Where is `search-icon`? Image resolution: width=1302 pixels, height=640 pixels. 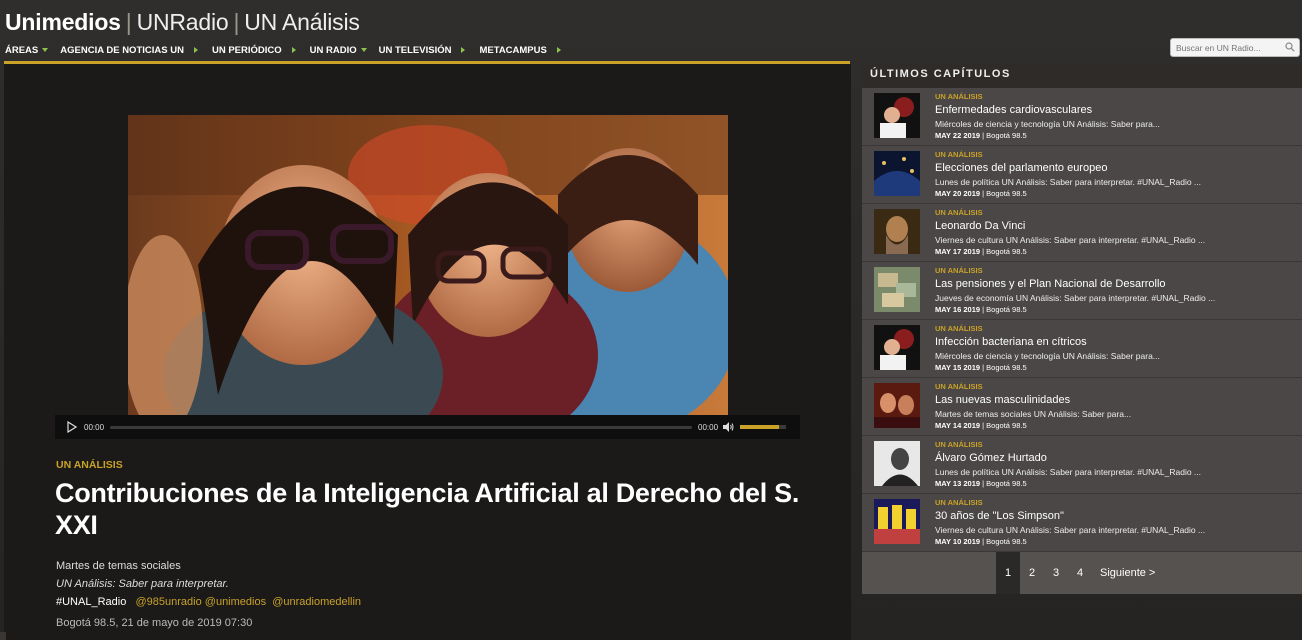
search-icon is located at coordinates (1290, 47).